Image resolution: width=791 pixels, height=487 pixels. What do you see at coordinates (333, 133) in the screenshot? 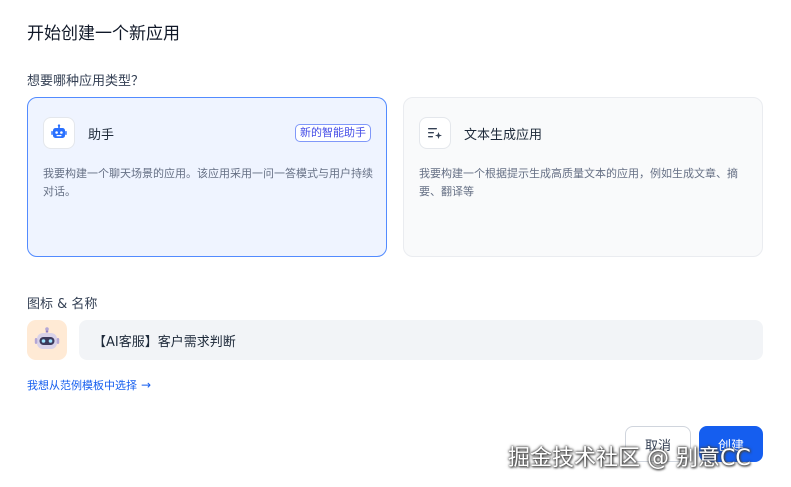
I see `new-assistant-badge: 新的智能助手` at bounding box center [333, 133].